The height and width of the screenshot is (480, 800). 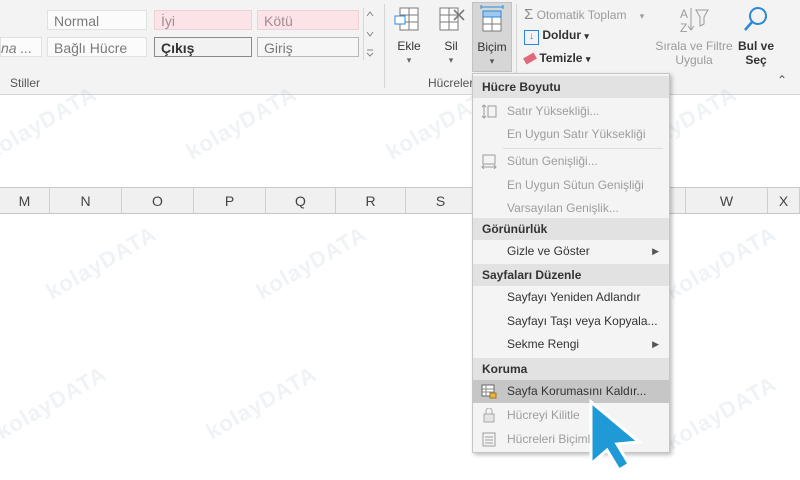 What do you see at coordinates (684, 14) in the screenshot?
I see `svg-text: A` at bounding box center [684, 14].